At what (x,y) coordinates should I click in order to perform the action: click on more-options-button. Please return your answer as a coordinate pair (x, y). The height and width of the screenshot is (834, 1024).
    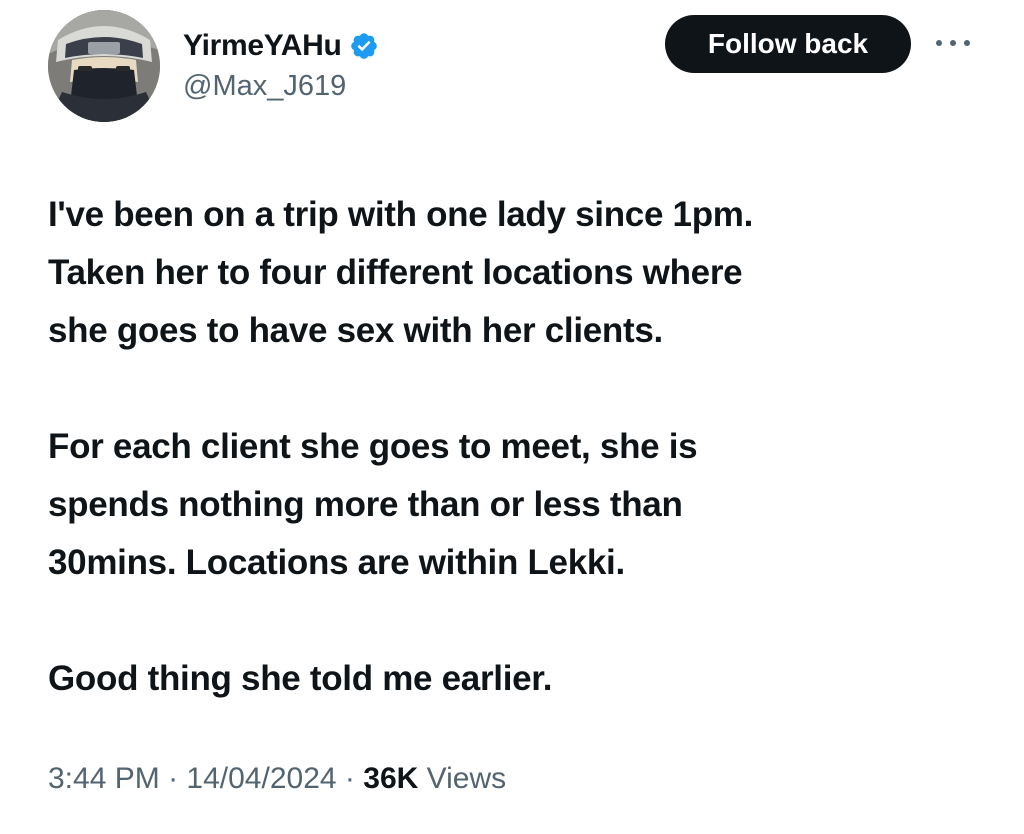
    Looking at the image, I should click on (953, 43).